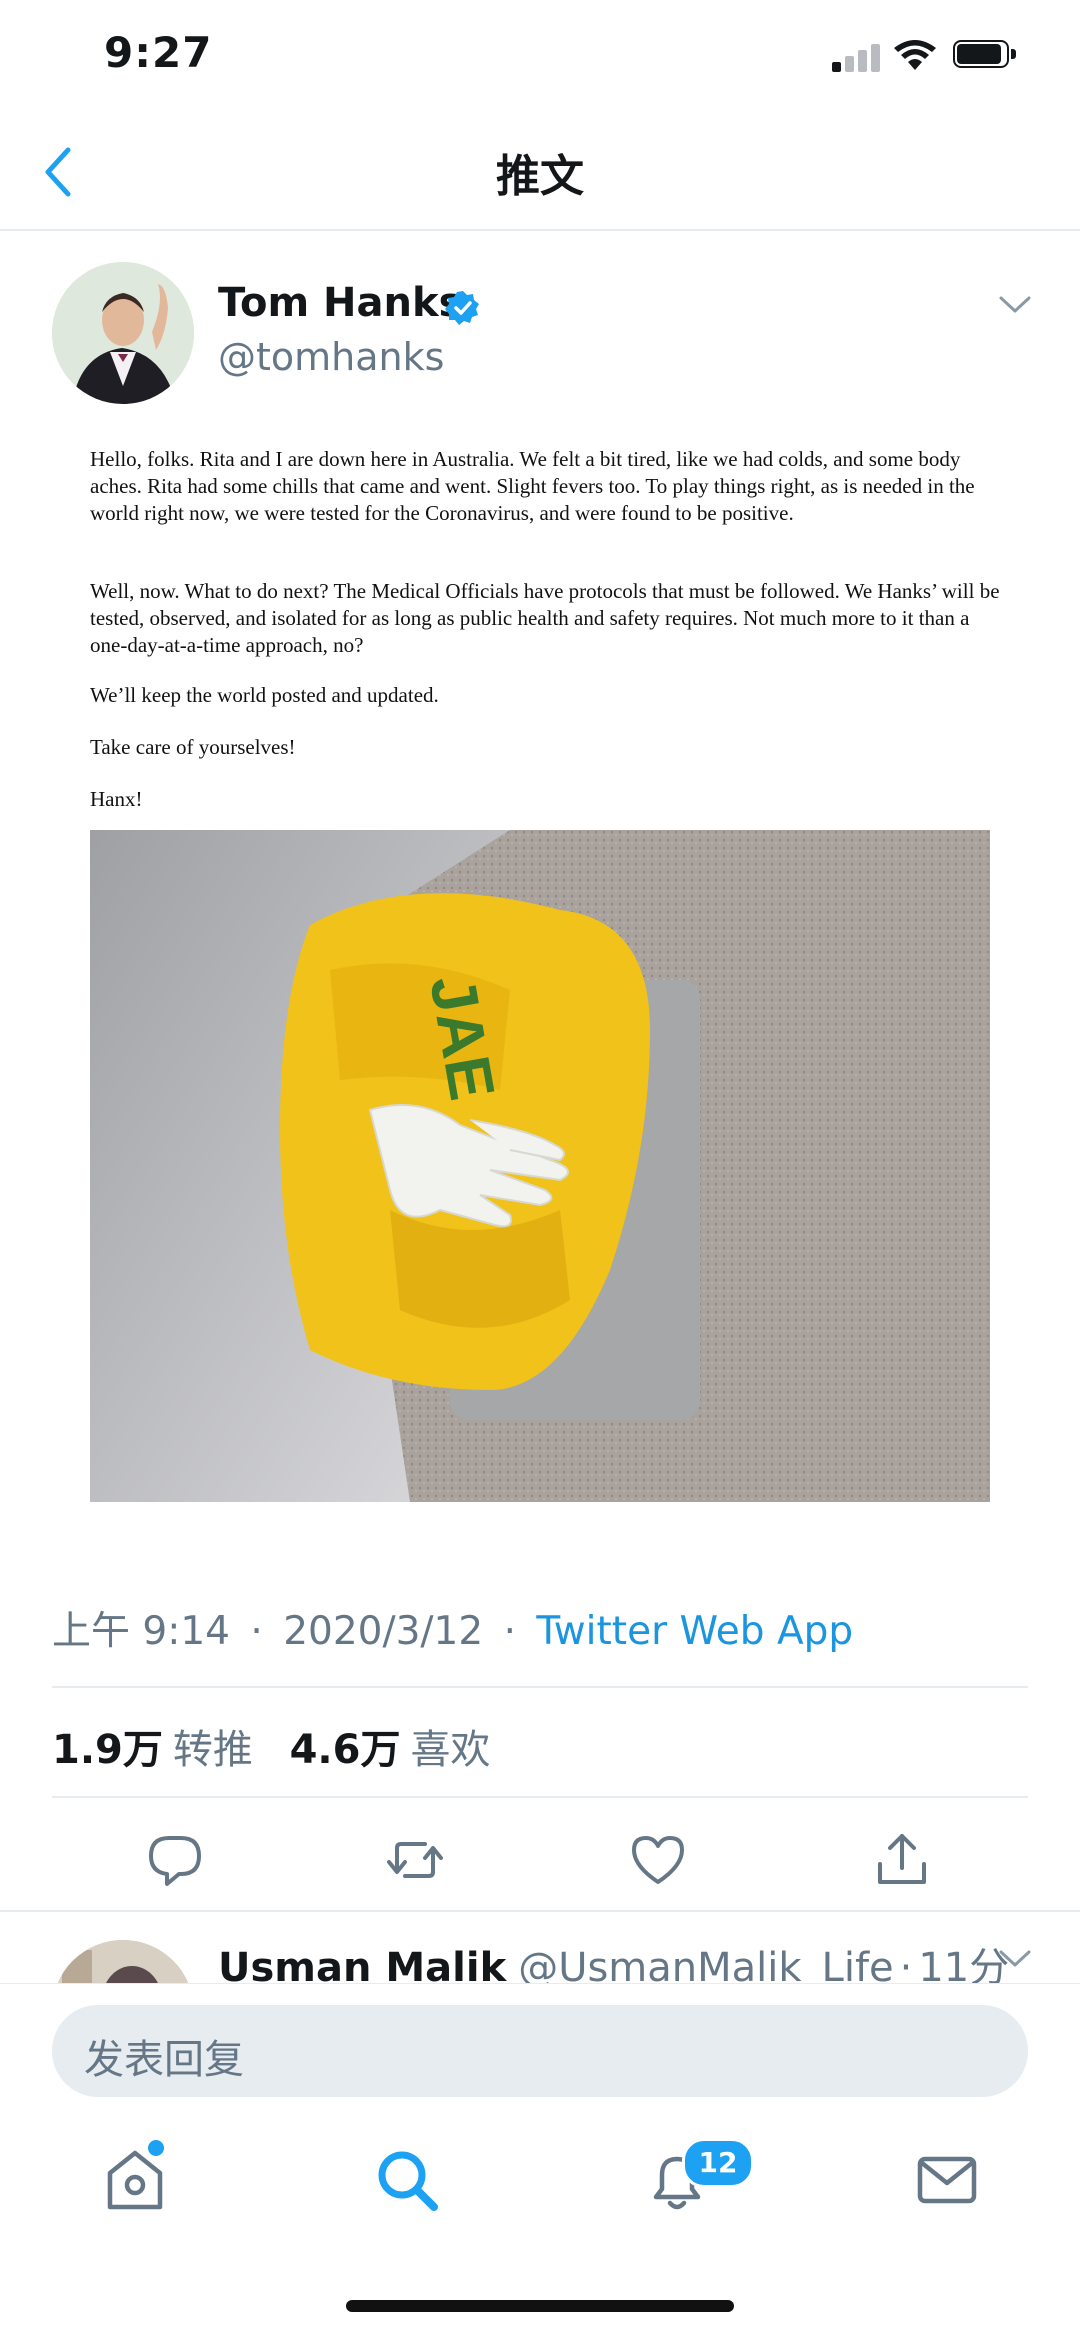  Describe the element at coordinates (383, 1631) in the screenshot. I see `tweet-date: 2020/3/12` at that location.